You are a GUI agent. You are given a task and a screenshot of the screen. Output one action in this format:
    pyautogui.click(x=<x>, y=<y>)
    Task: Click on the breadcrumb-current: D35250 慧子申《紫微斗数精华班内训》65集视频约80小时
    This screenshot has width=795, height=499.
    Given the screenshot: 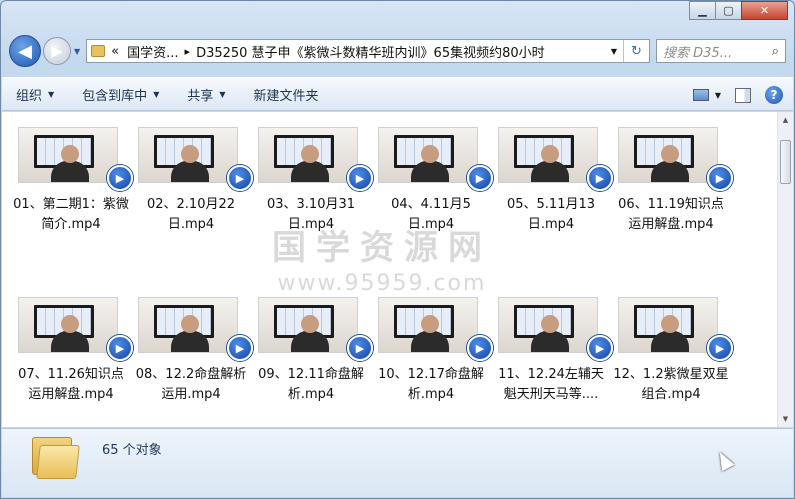 What is the action you would take?
    pyautogui.click(x=370, y=51)
    